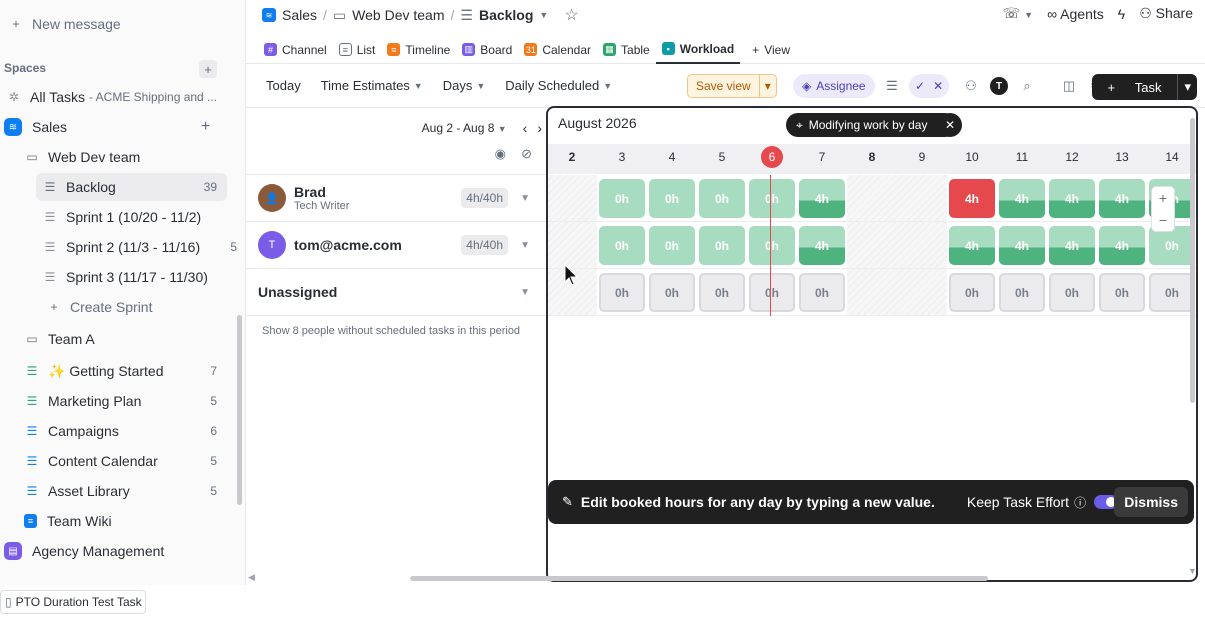 This screenshot has height=627, width=1205. I want to click on people-icon: ⚇, so click(971, 86).